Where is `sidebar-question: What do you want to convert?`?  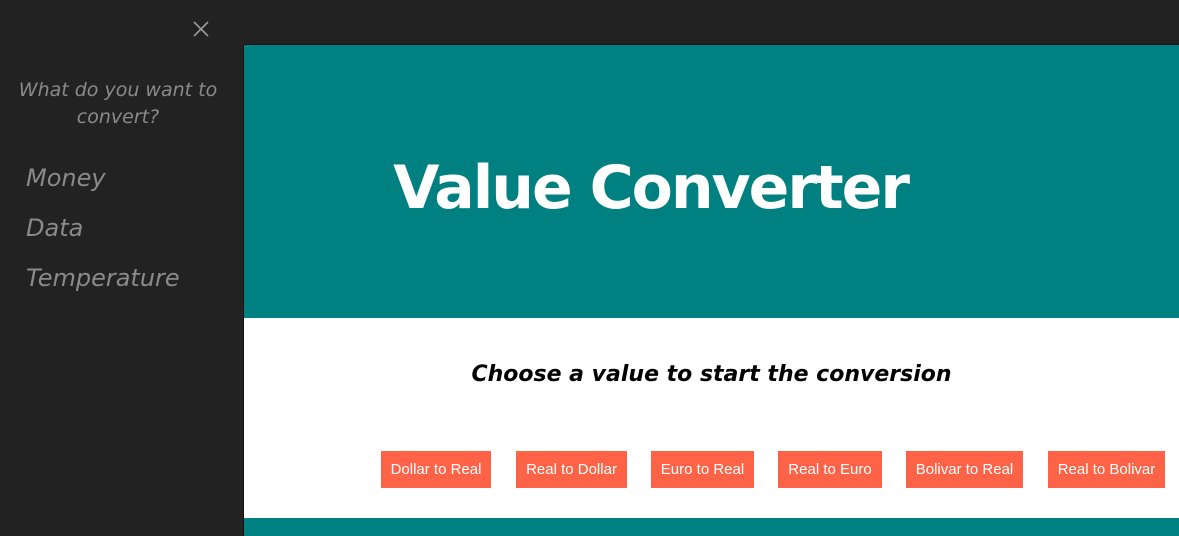
sidebar-question: What do you want to convert? is located at coordinates (118, 103).